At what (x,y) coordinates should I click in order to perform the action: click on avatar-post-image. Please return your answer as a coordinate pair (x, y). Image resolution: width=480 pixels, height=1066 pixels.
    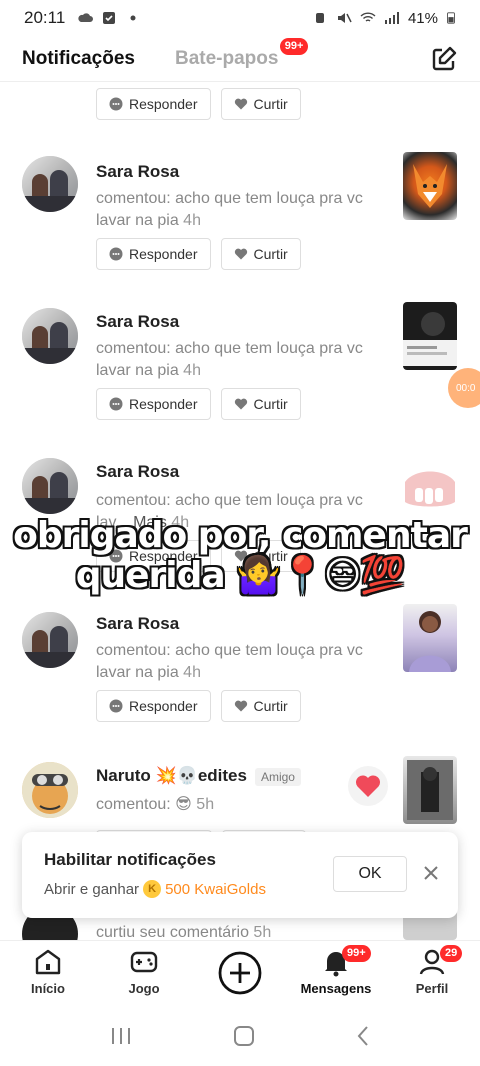
    Looking at the image, I should click on (430, 790).